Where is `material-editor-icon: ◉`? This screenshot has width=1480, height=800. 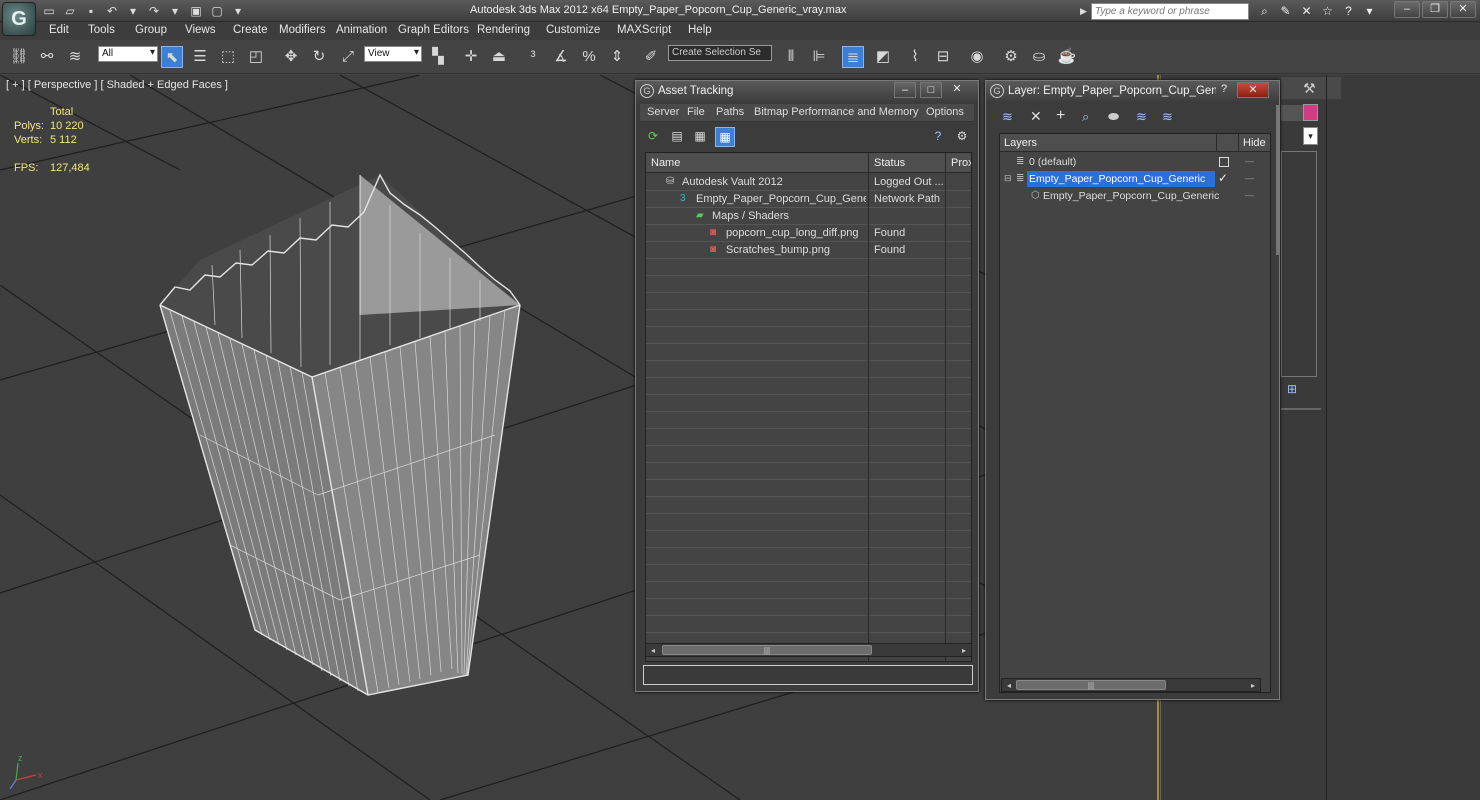 material-editor-icon: ◉ is located at coordinates (977, 57).